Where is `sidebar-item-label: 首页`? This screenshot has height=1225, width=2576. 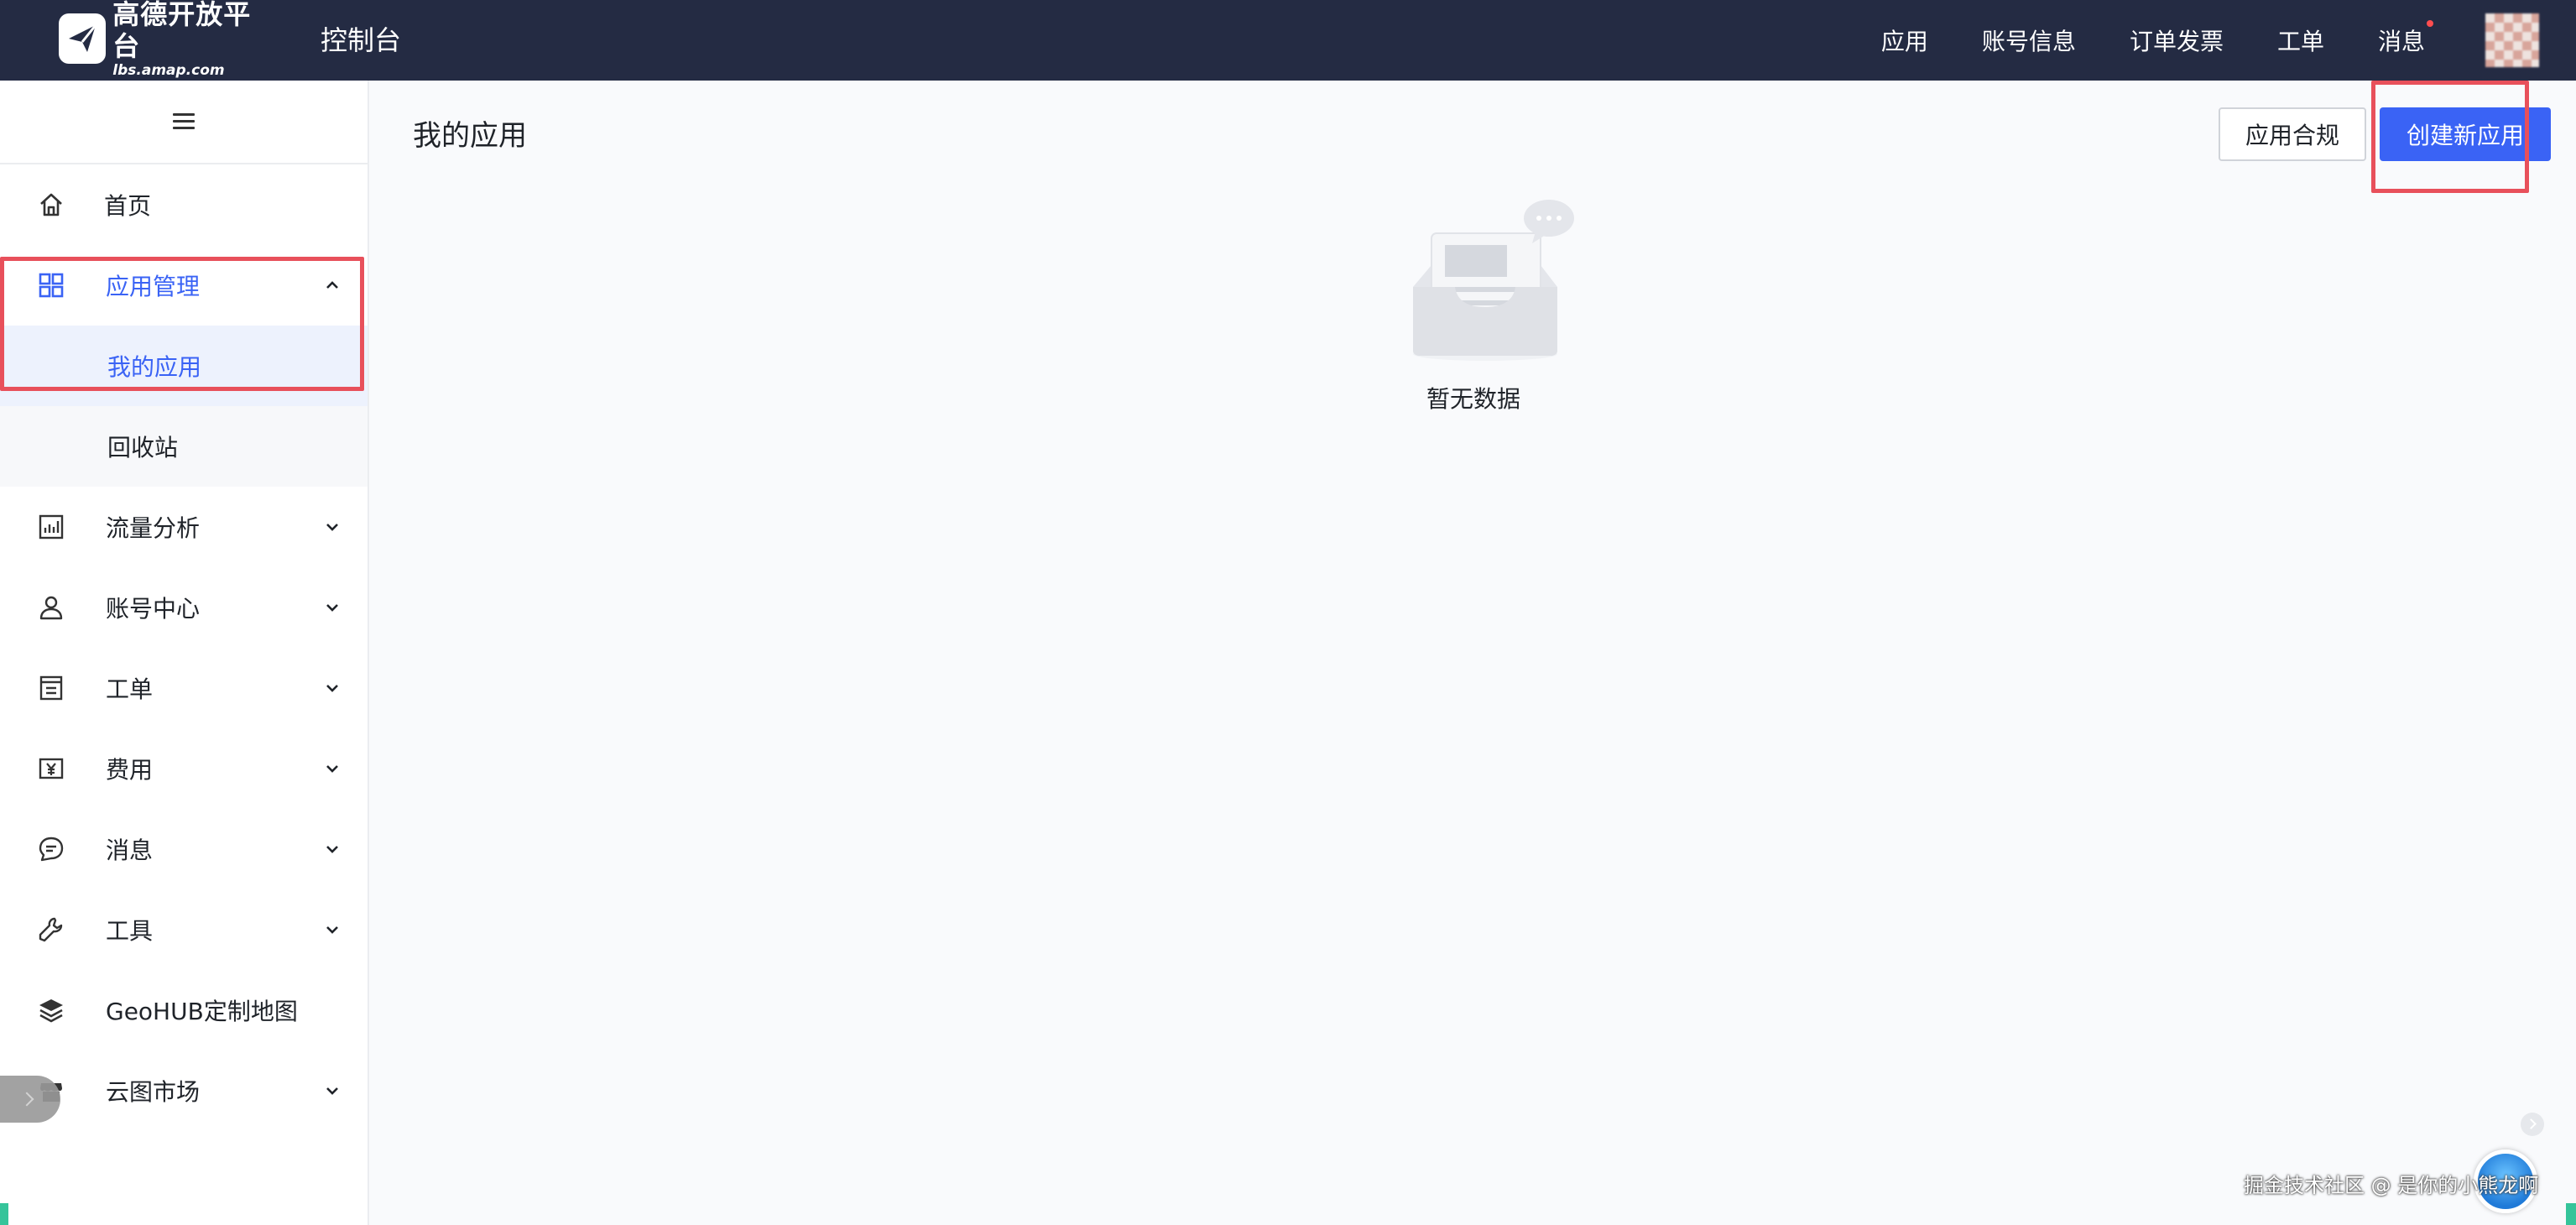 sidebar-item-label: 首页 is located at coordinates (128, 206).